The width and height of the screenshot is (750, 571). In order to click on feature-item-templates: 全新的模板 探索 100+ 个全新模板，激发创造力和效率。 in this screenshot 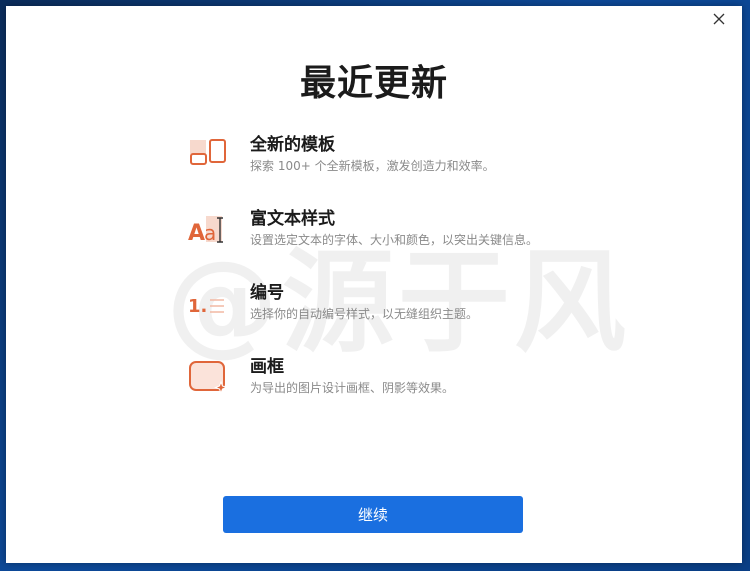, I will do `click(398, 171)`.